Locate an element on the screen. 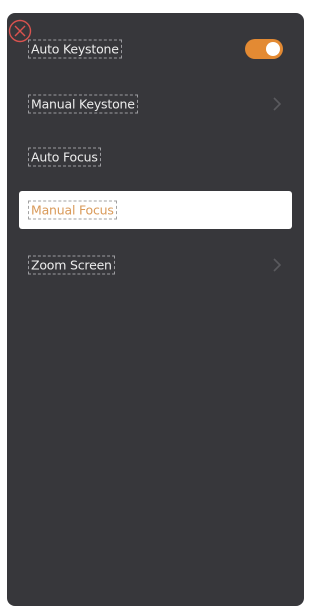 The height and width of the screenshot is (610, 322). manual-focus-label: Manual Focus is located at coordinates (72, 210).